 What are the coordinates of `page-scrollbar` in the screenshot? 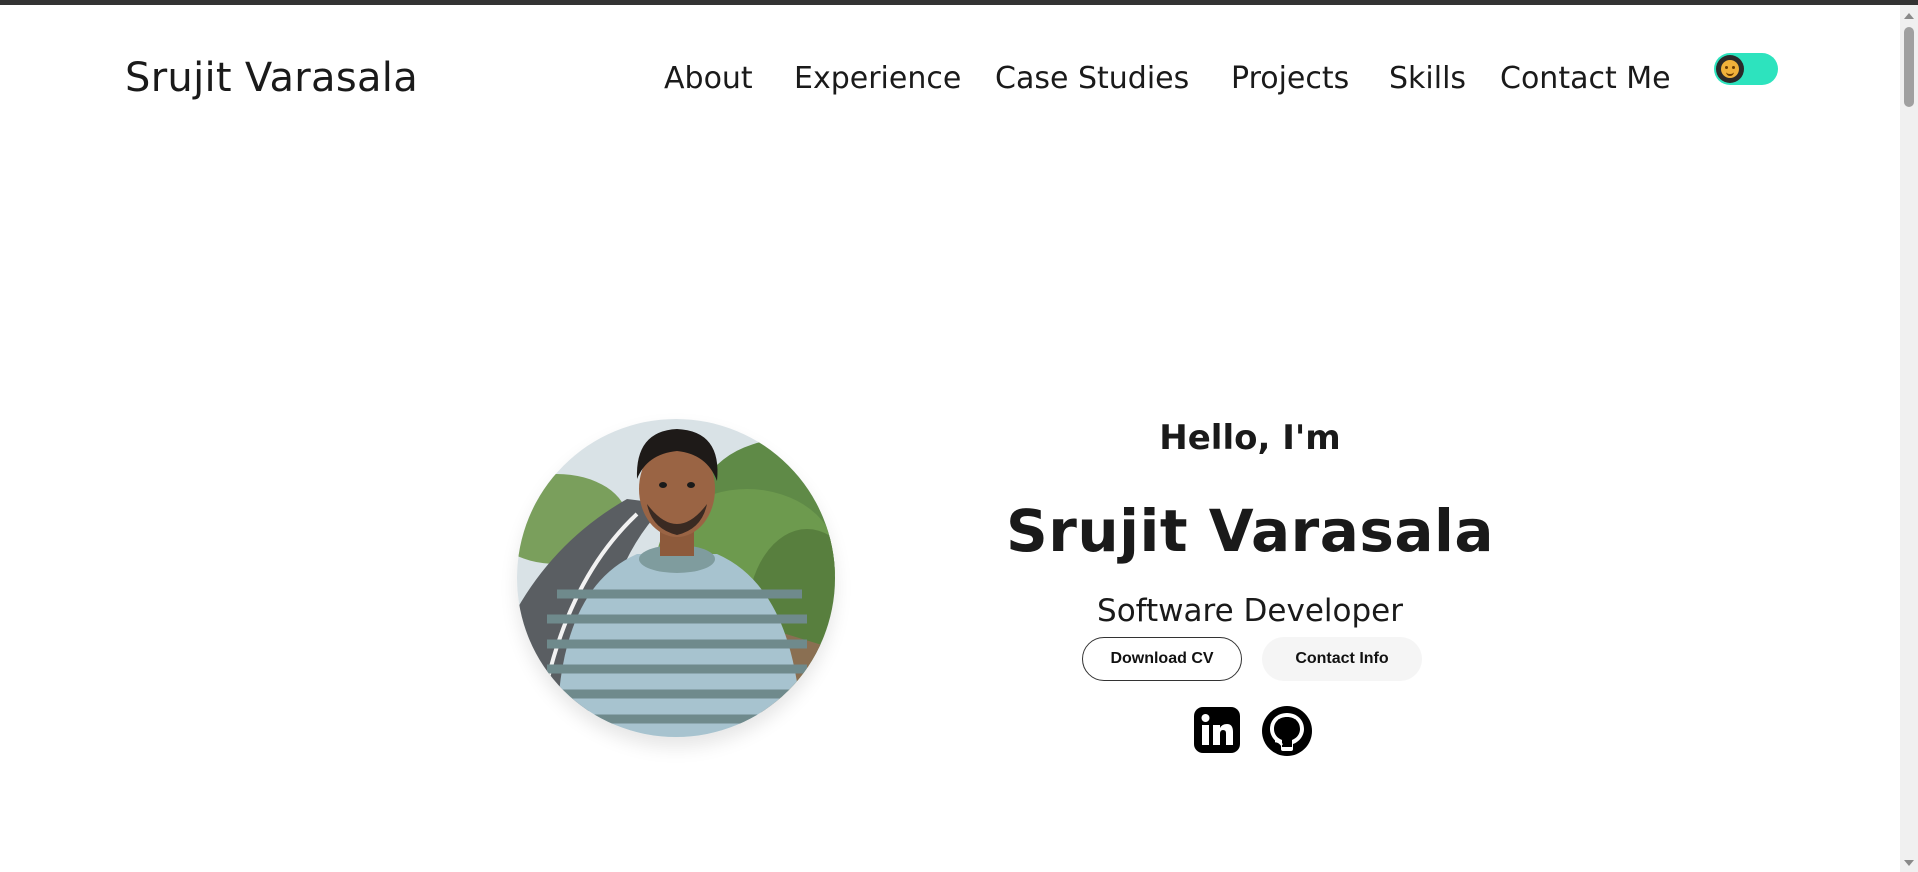 It's located at (1909, 438).